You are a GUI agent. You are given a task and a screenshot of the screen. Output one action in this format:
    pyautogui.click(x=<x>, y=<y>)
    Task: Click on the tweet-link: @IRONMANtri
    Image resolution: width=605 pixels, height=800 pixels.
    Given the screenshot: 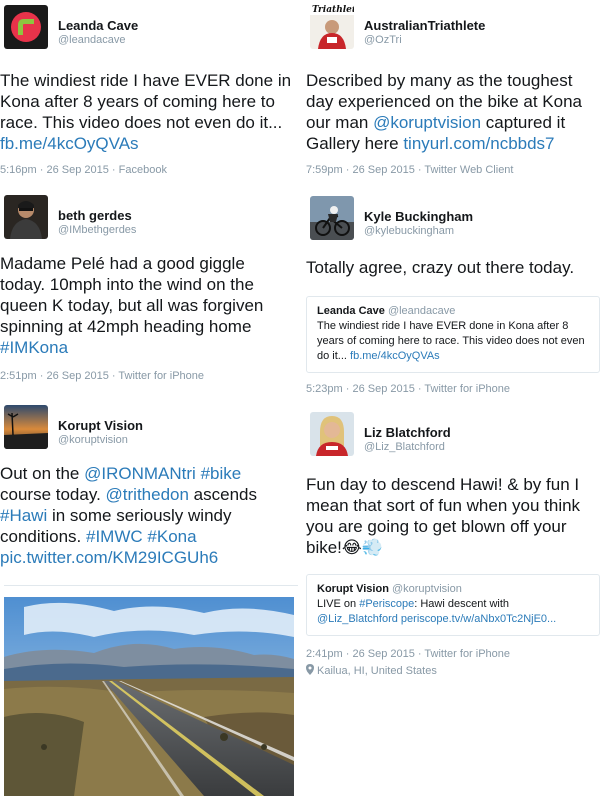 What is the action you would take?
    pyautogui.click(x=140, y=473)
    